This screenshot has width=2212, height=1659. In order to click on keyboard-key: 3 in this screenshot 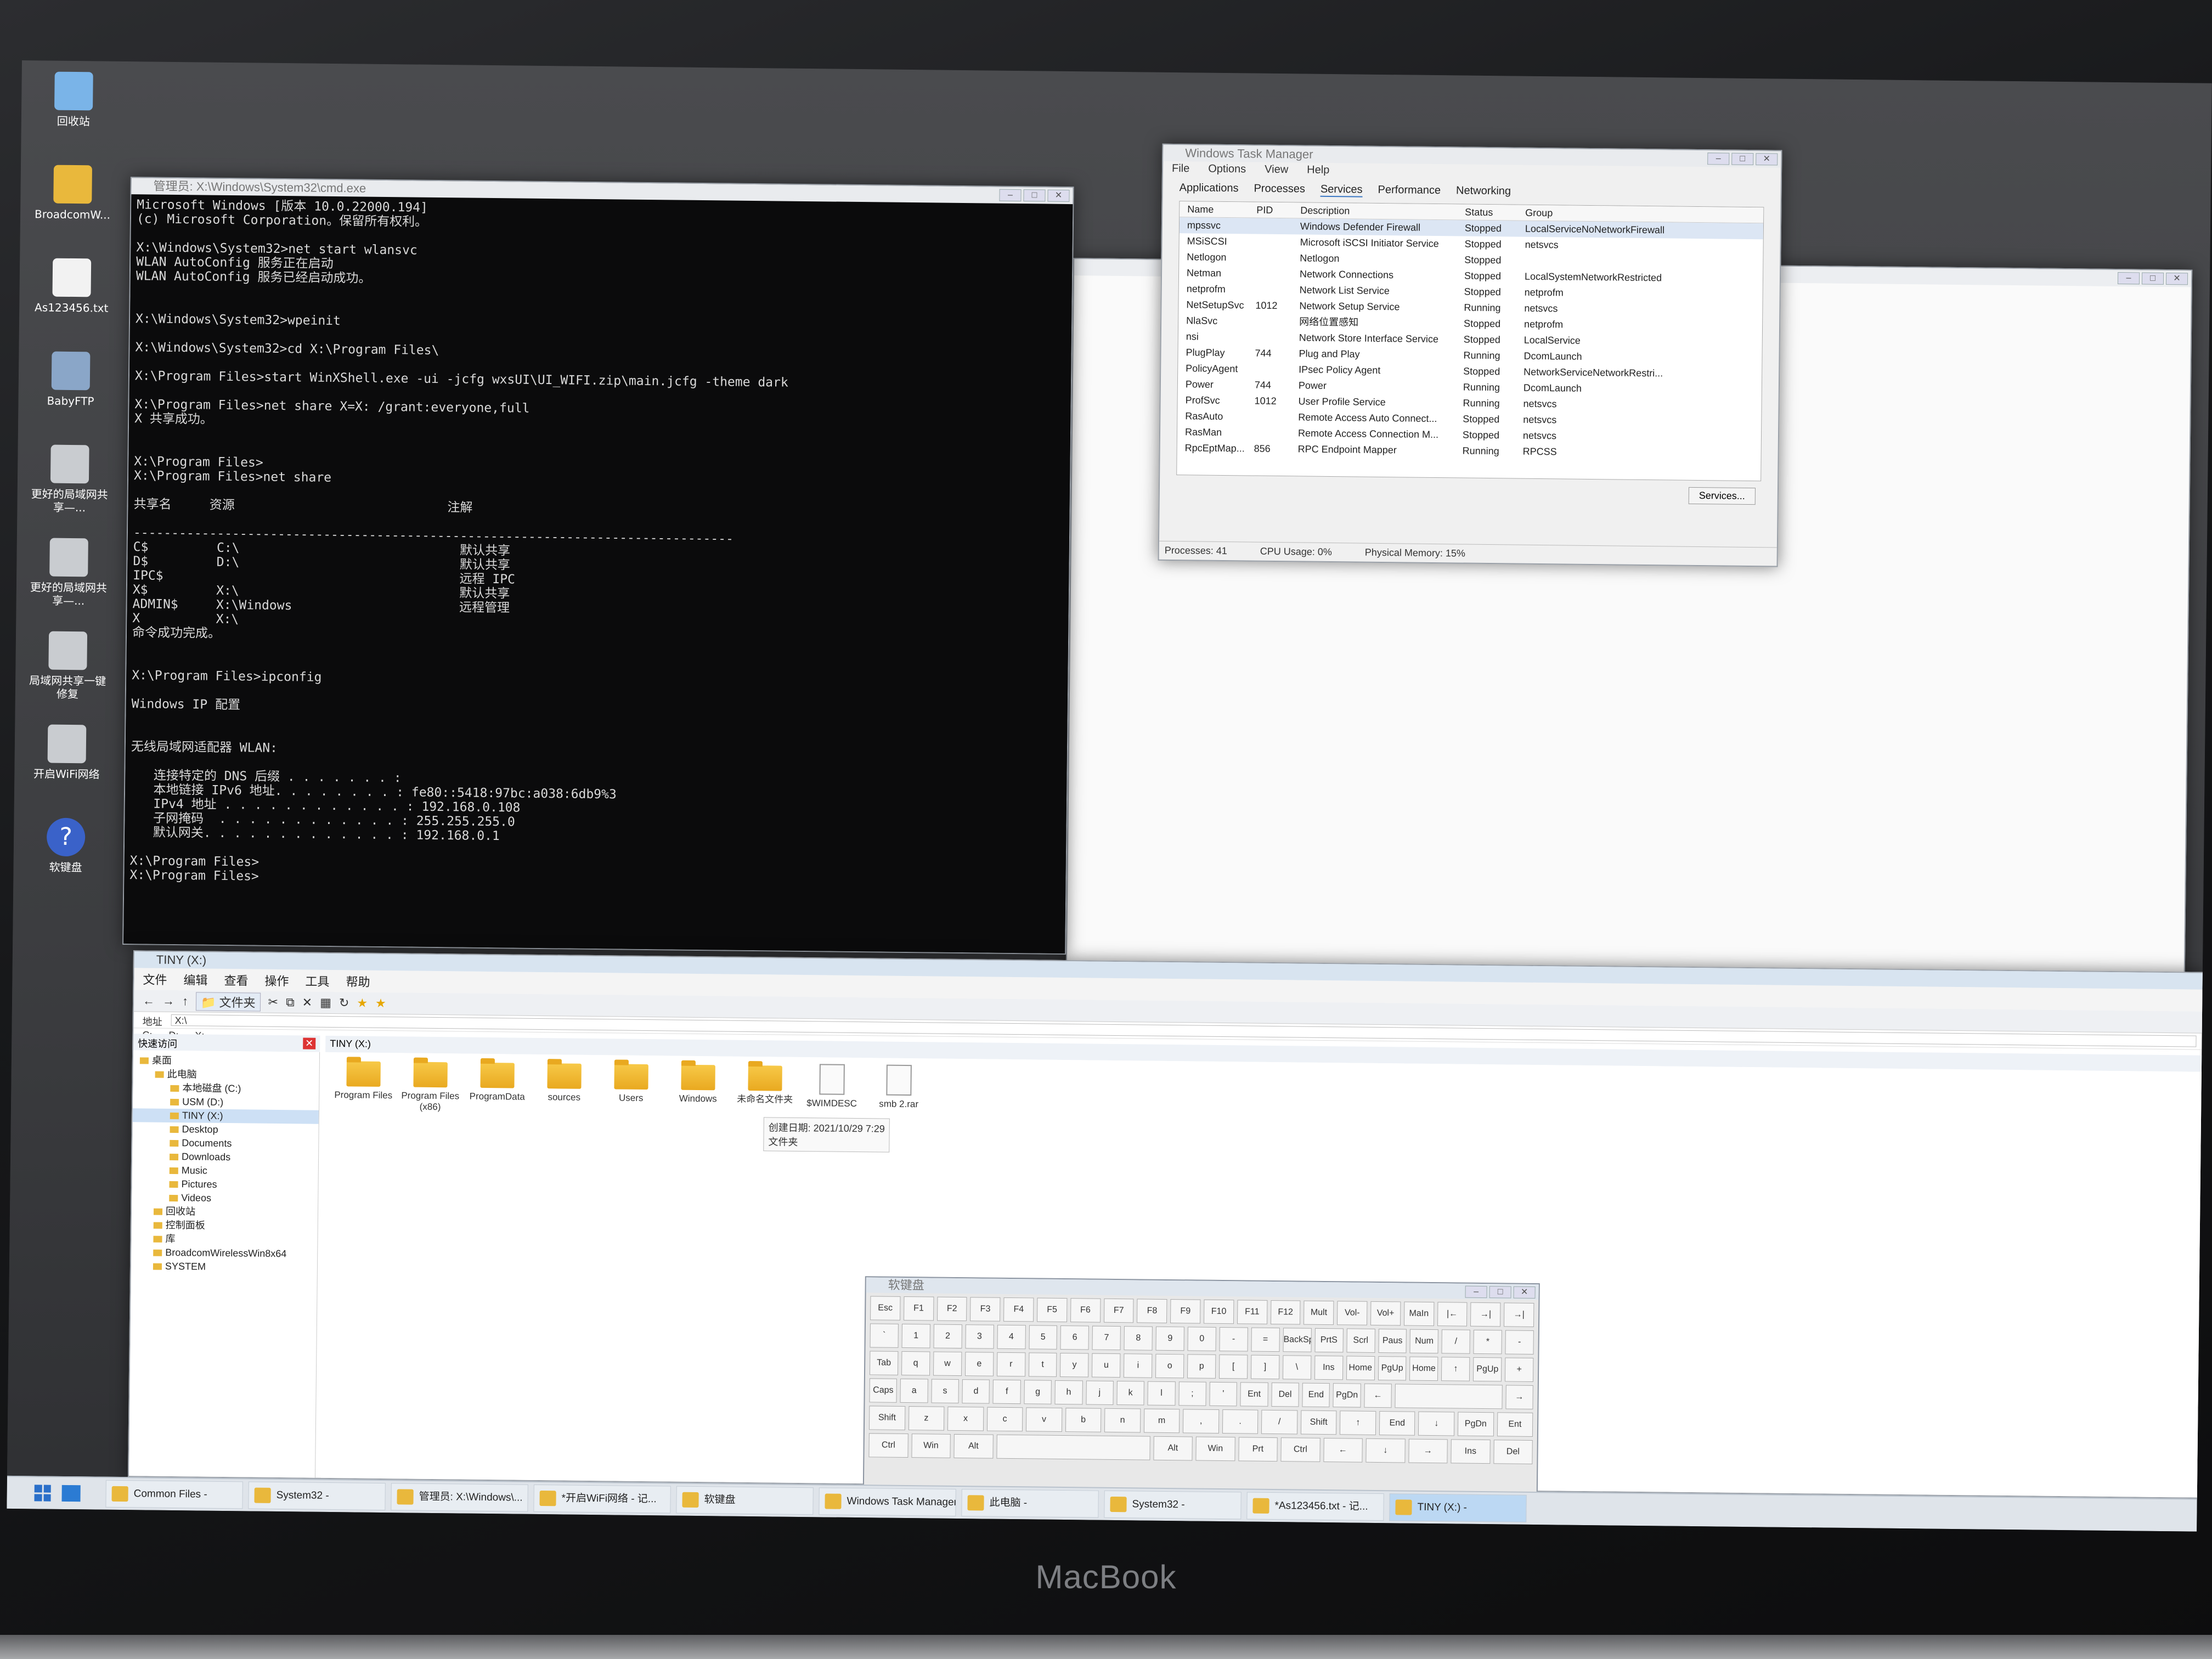, I will do `click(979, 1336)`.